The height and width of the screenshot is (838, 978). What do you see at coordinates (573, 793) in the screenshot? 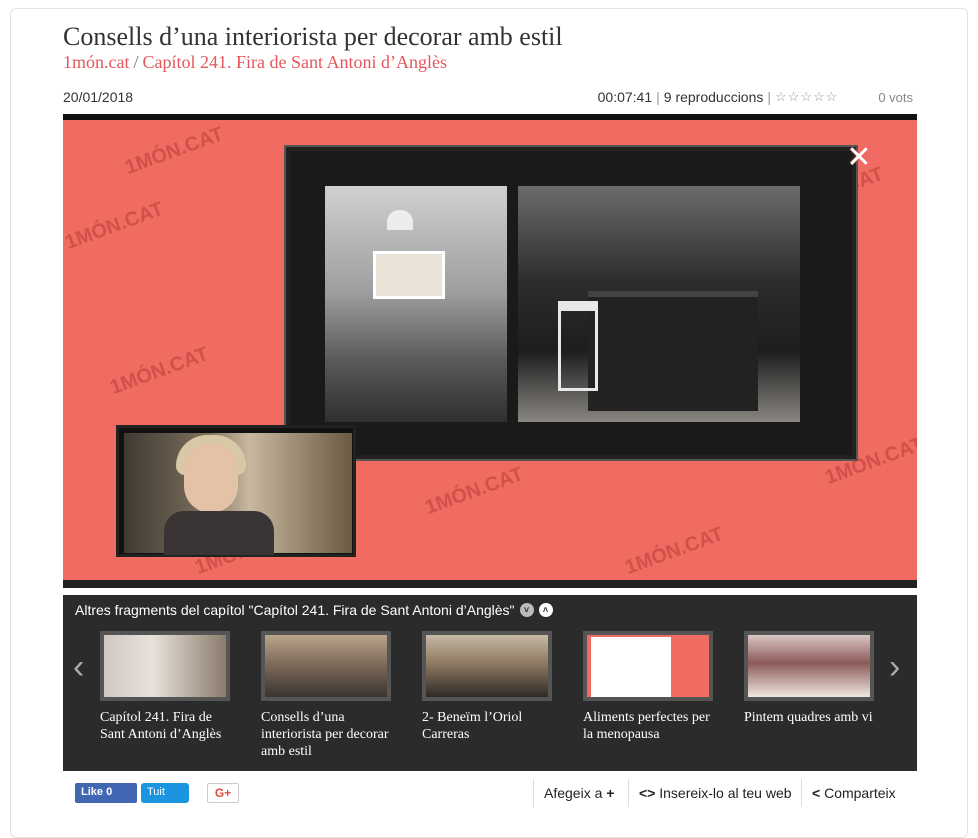
I see `add-to-label: Afegeix a` at bounding box center [573, 793].